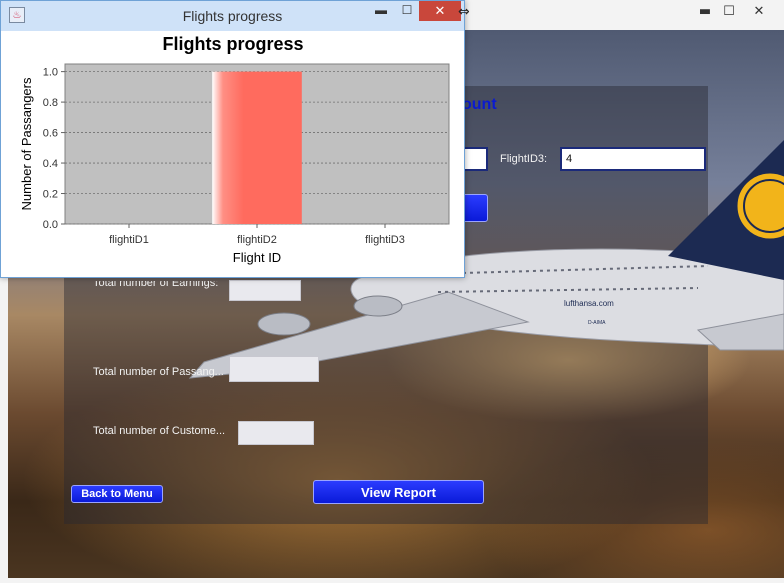 This screenshot has width=784, height=583. I want to click on report-heading: ount, so click(479, 104).